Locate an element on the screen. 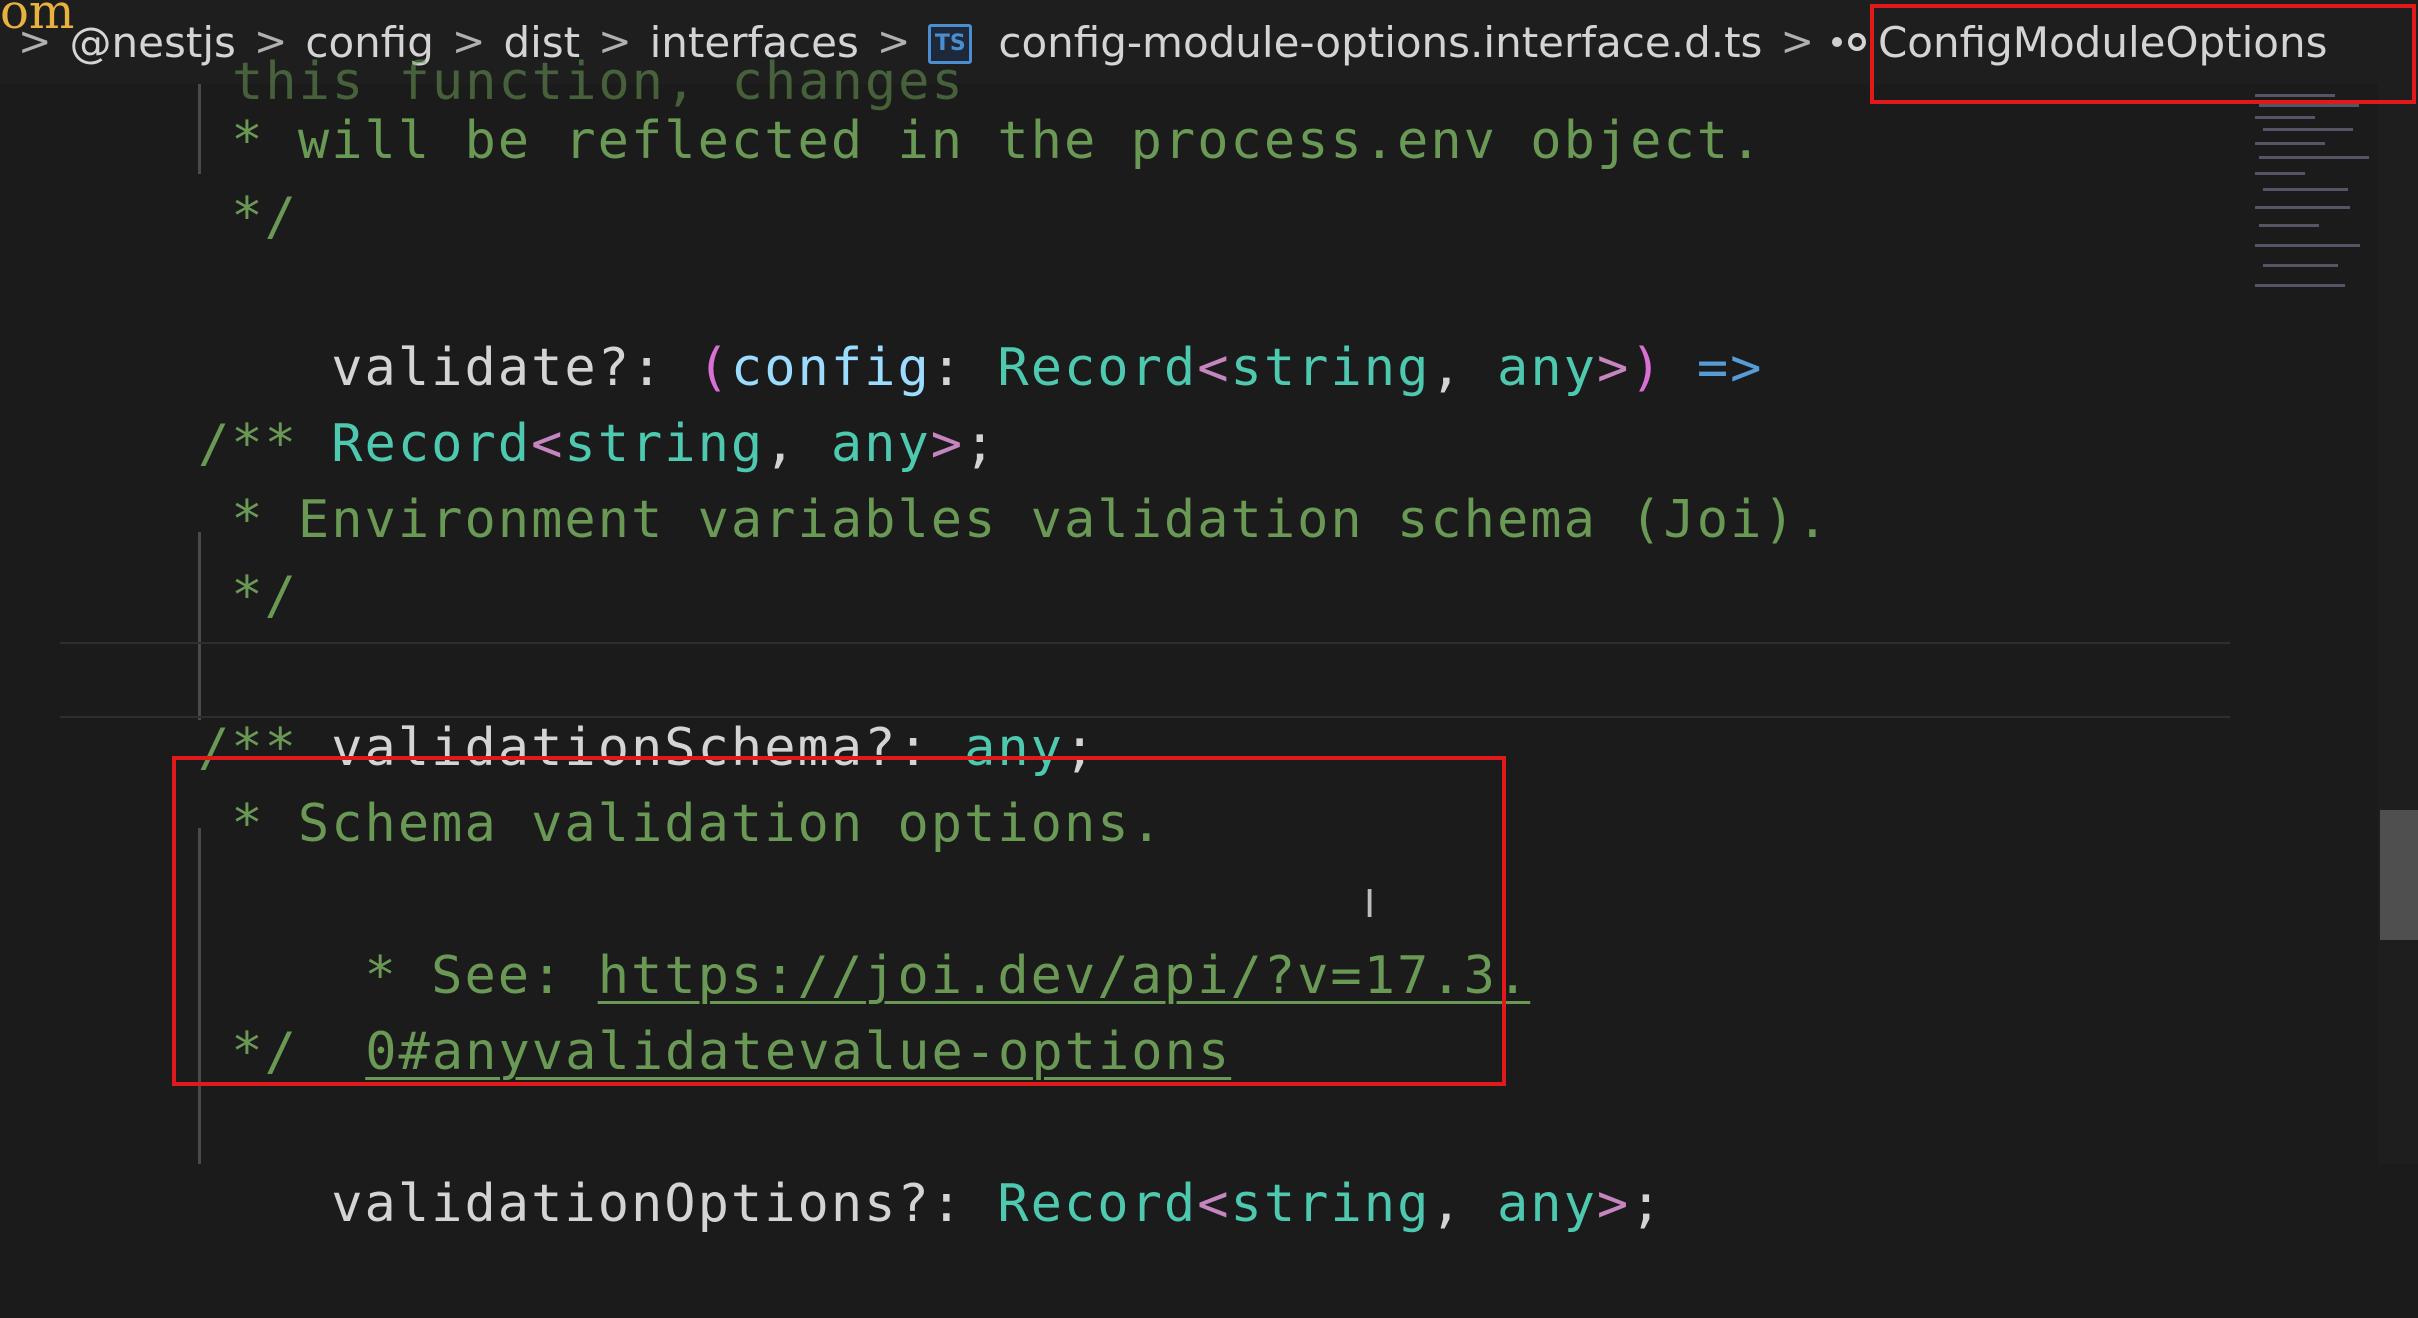 The height and width of the screenshot is (1318, 2418). code-comment-line: * Schema validation options. is located at coordinates (681, 824).